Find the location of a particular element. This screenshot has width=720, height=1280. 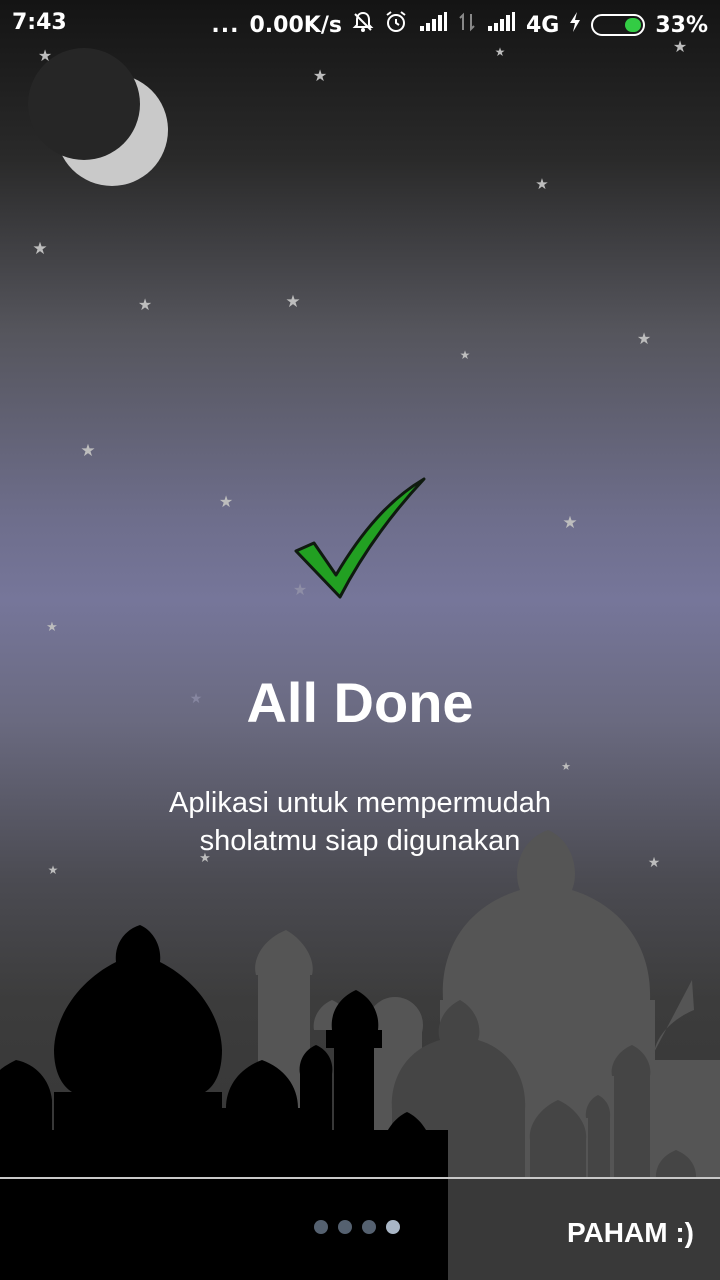

checkmark-icon is located at coordinates (360, 538).